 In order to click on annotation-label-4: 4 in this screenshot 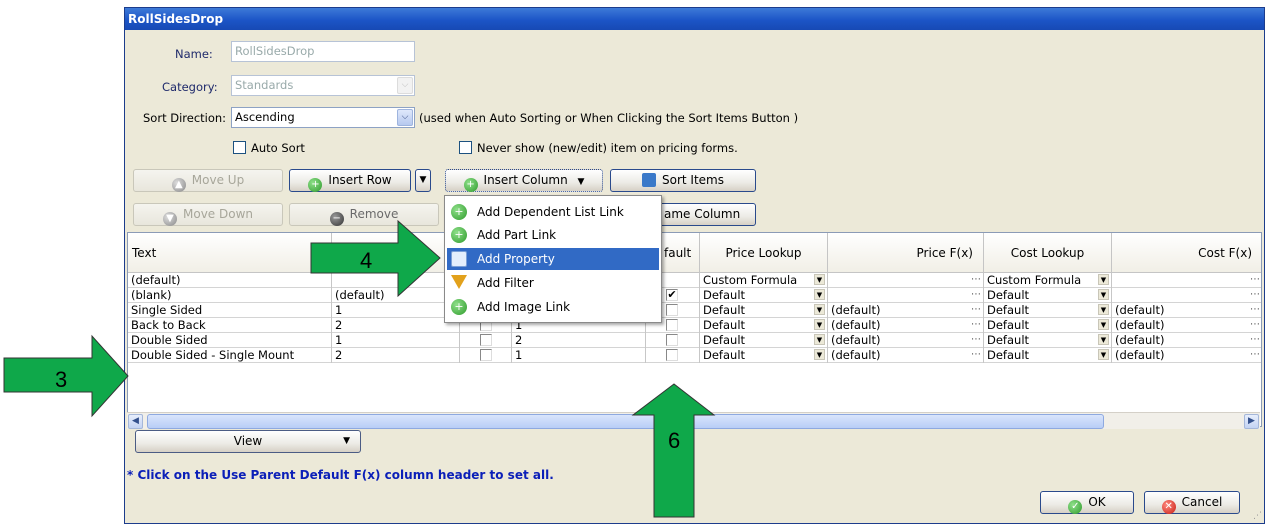, I will do `click(366, 260)`.